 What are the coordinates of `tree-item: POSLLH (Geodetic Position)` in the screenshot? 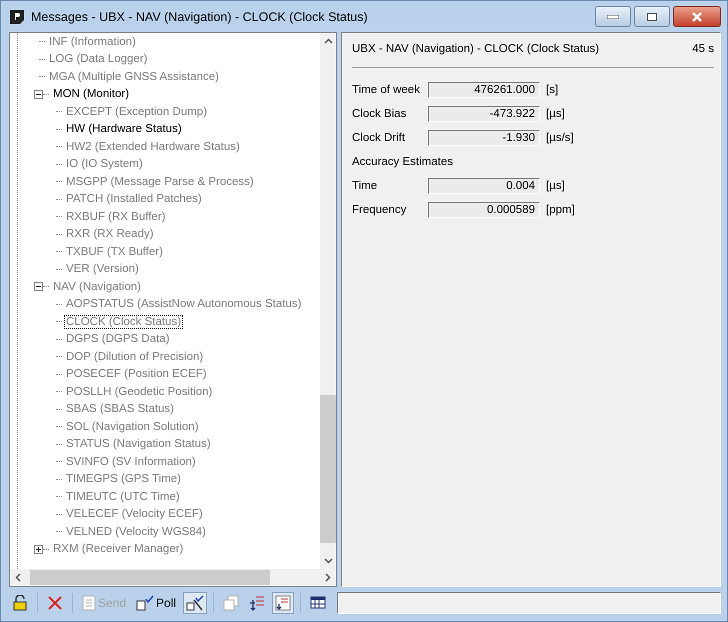 It's located at (139, 391).